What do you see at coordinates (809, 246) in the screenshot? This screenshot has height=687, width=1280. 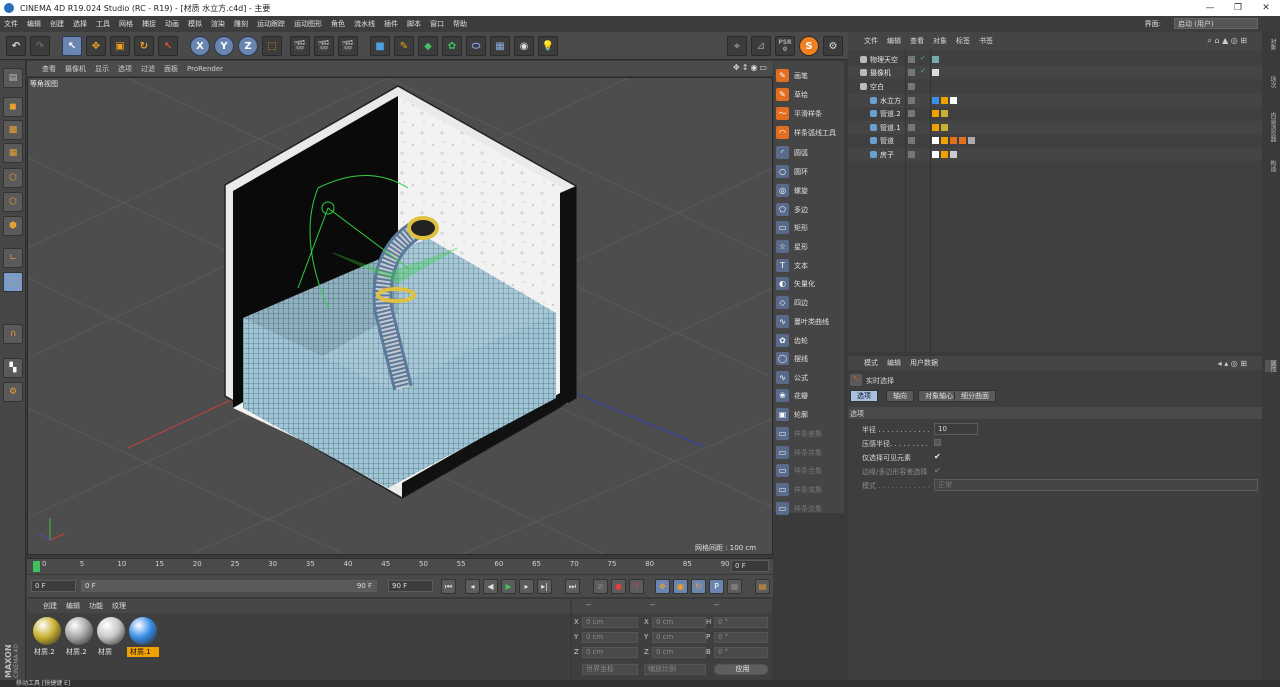 I see `spline-tool-9: ☆ 星形` at bounding box center [809, 246].